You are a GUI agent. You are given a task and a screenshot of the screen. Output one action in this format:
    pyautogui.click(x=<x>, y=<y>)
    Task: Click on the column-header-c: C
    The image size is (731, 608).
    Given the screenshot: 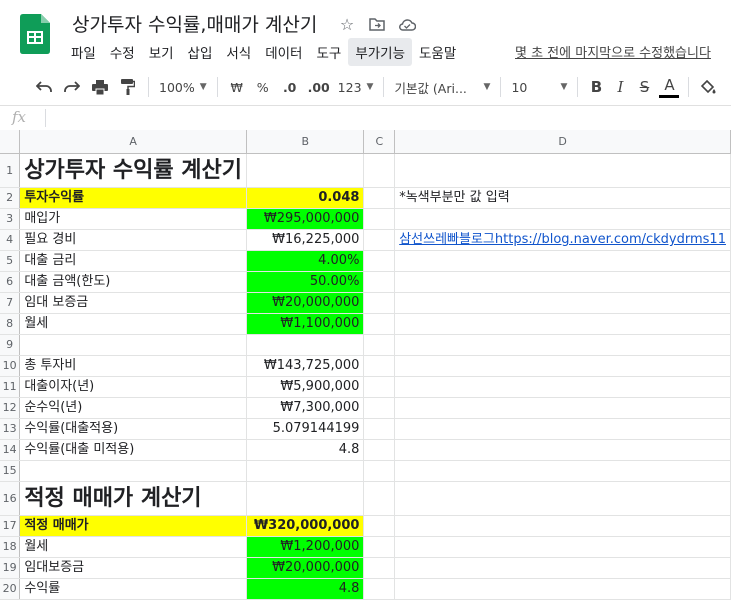 What is the action you would take?
    pyautogui.click(x=379, y=142)
    